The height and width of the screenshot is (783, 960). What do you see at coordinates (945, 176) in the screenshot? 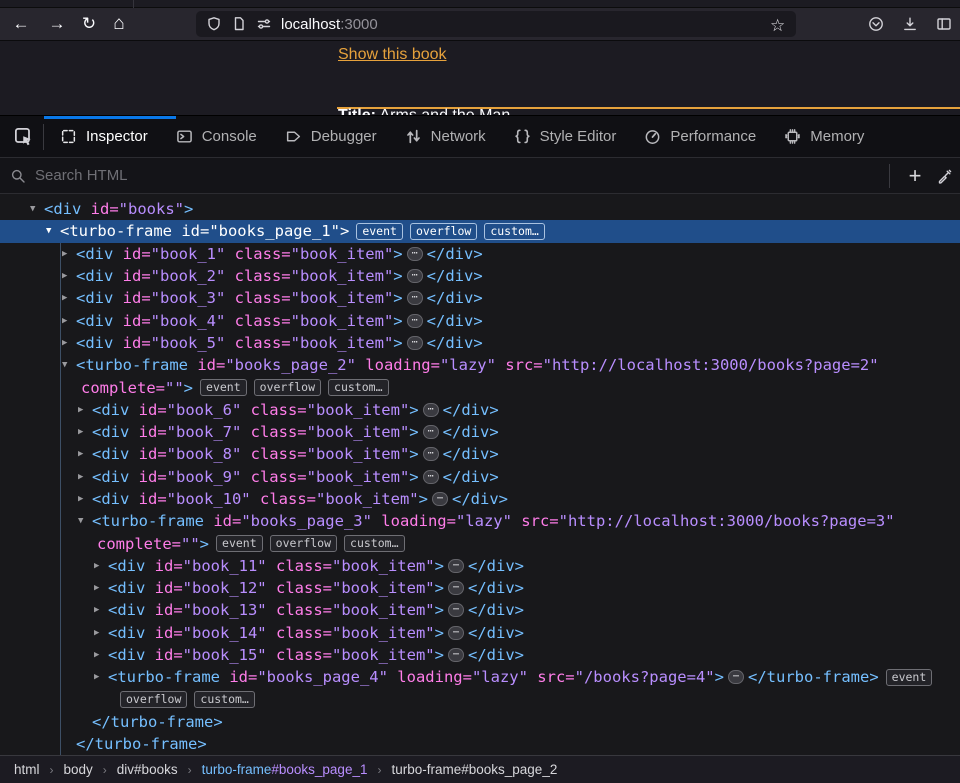
I see `eyedropper-button` at bounding box center [945, 176].